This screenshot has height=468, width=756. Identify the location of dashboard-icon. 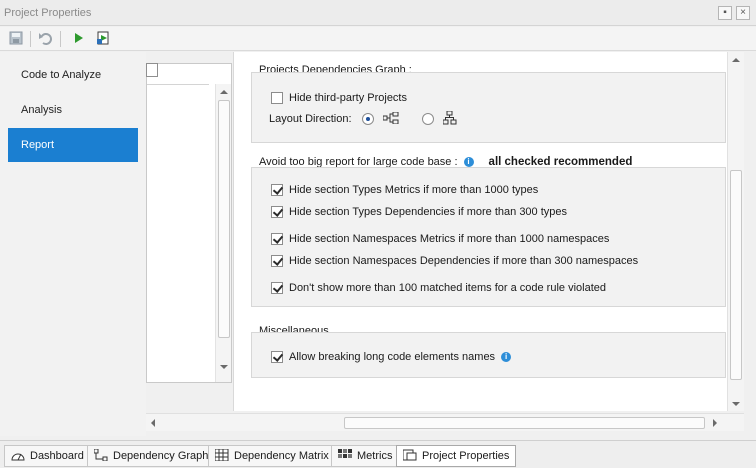
(18, 456).